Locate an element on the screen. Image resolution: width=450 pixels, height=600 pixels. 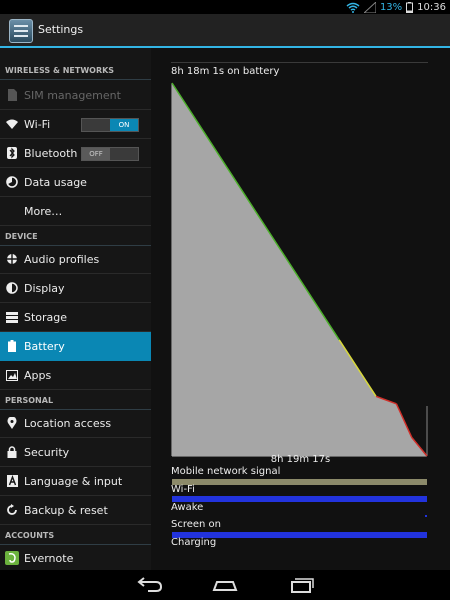
sidebar-item-evernote: Evernote is located at coordinates (75, 557).